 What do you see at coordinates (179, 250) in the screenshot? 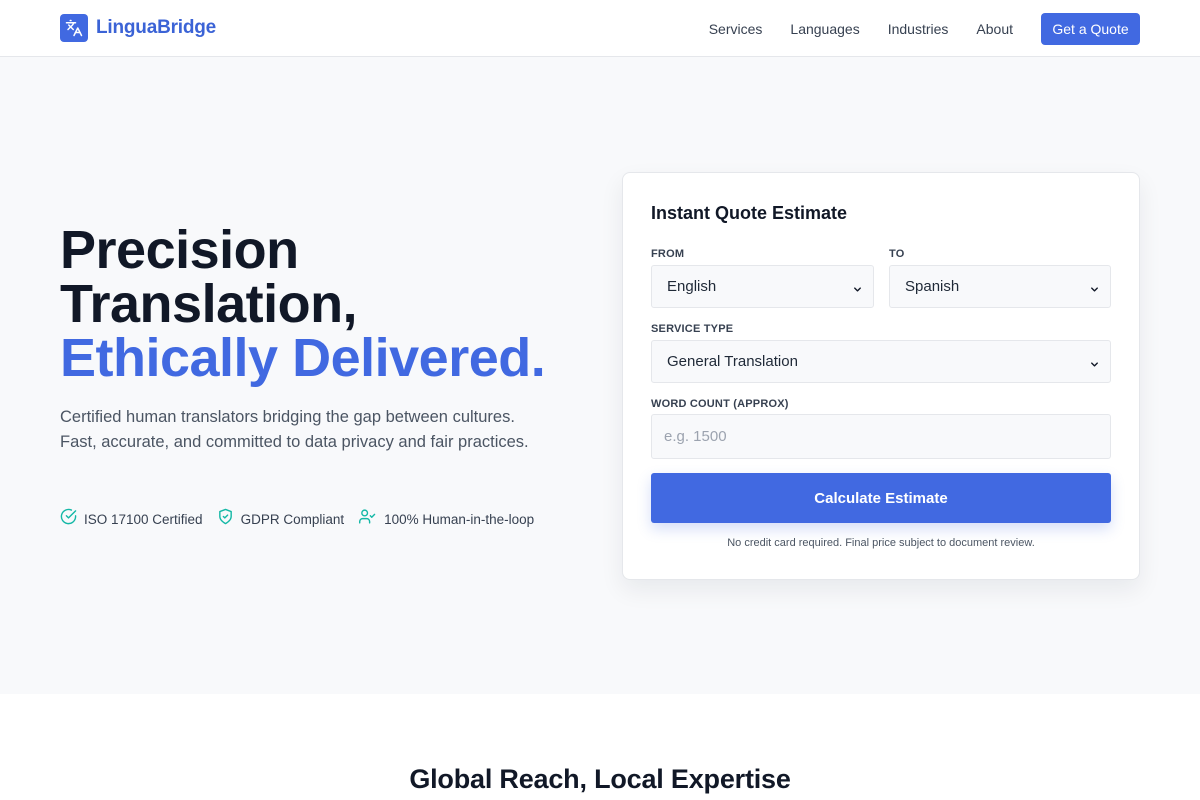
I see `headline-line-1: Precision` at bounding box center [179, 250].